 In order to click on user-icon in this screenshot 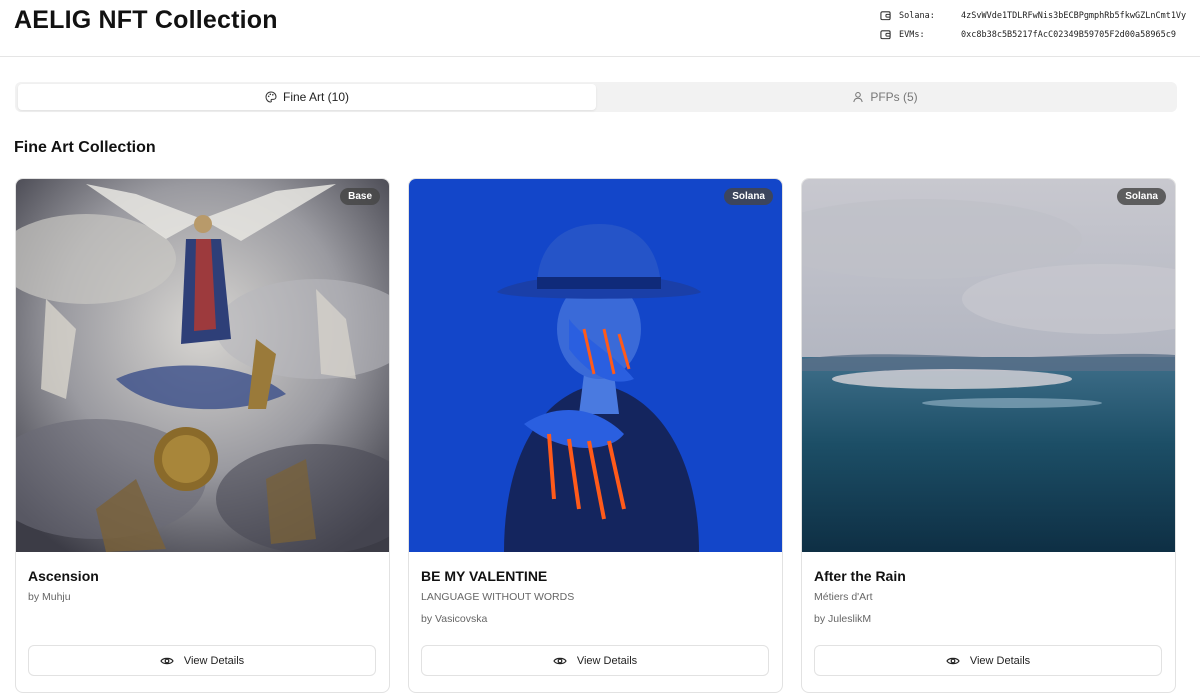, I will do `click(858, 97)`.